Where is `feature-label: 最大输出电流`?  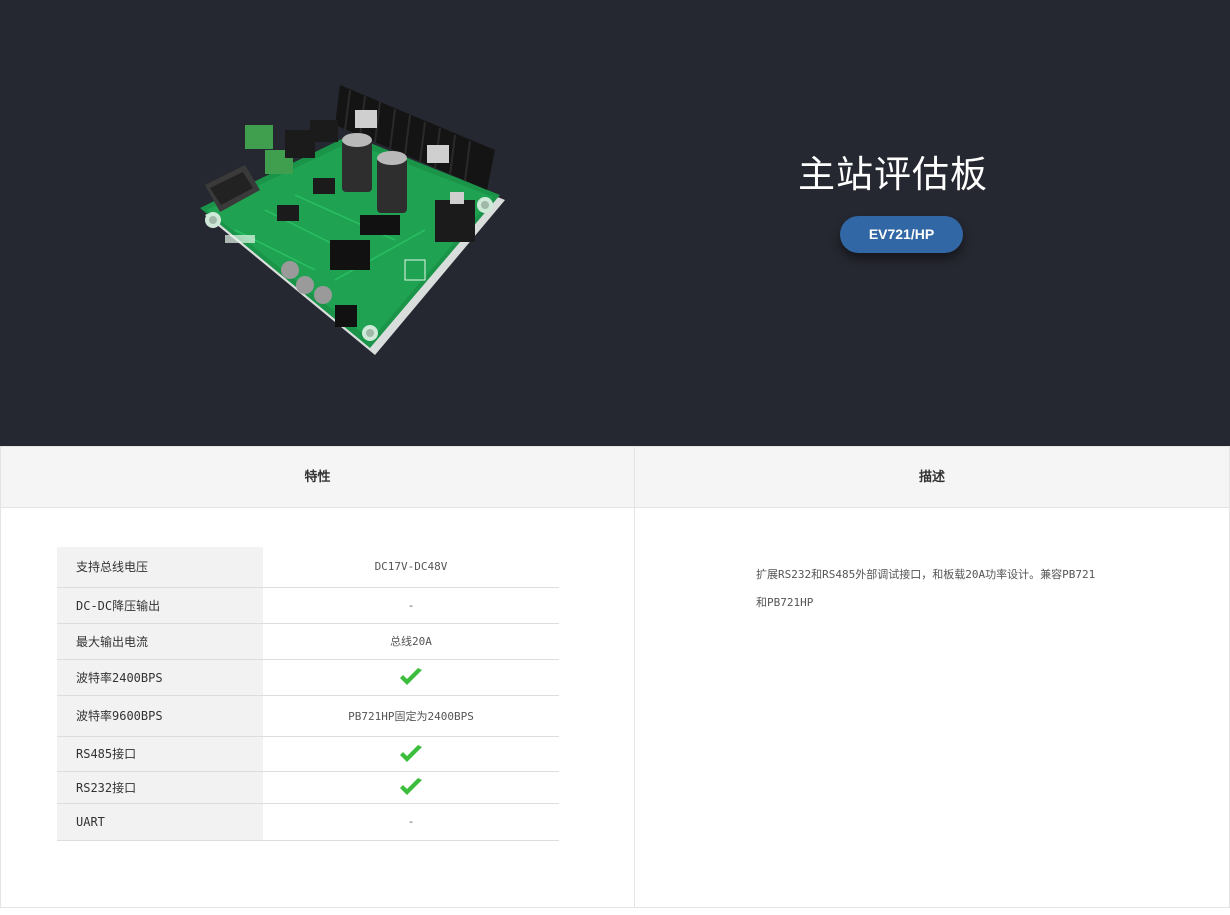 feature-label: 最大输出电流 is located at coordinates (160, 641).